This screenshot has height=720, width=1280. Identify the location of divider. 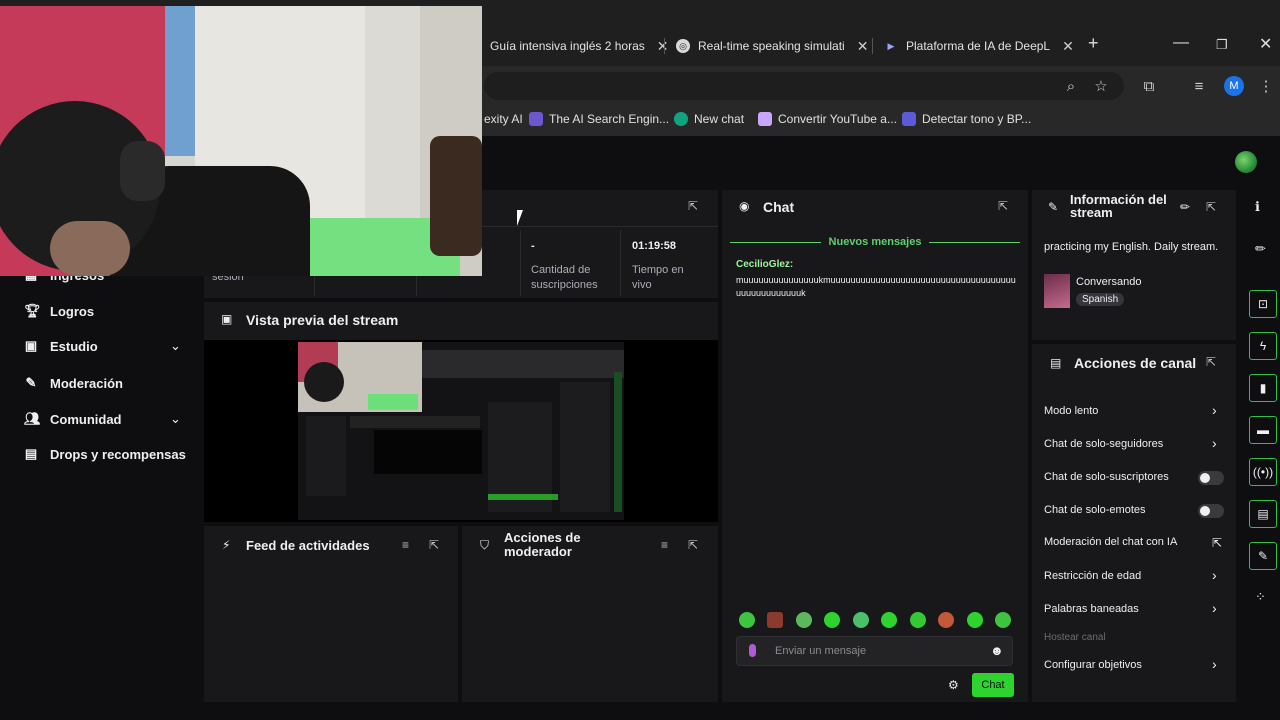
(520, 263).